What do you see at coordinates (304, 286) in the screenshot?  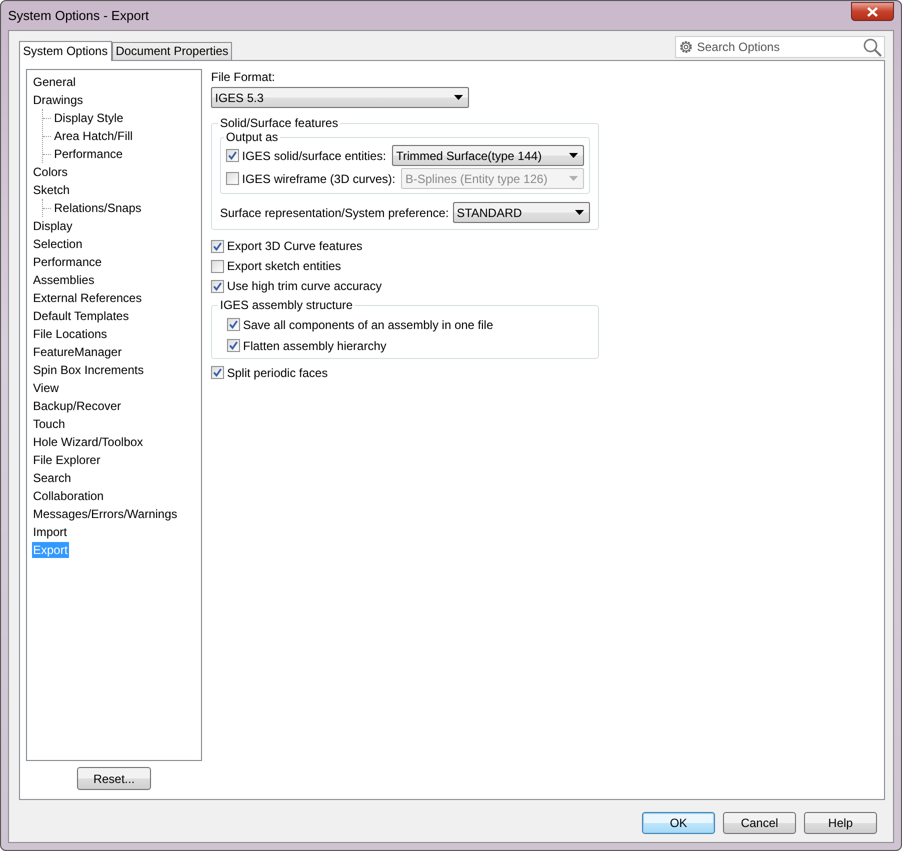 I see `checkbox-label: Use high trim curve accuracy` at bounding box center [304, 286].